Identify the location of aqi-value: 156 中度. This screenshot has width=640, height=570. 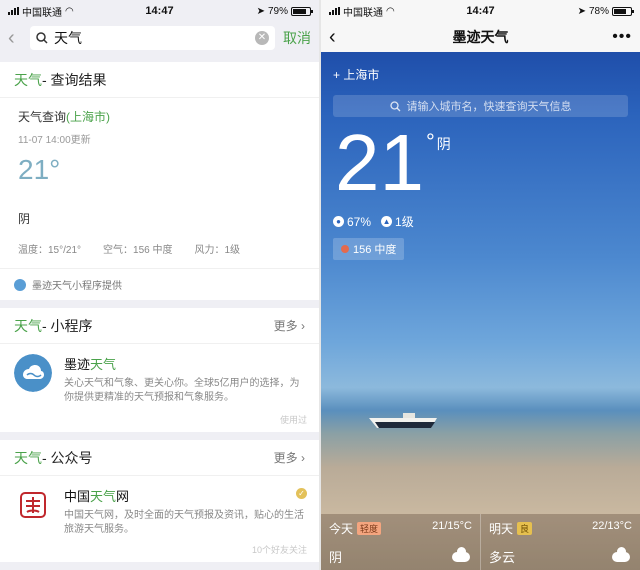
(375, 250).